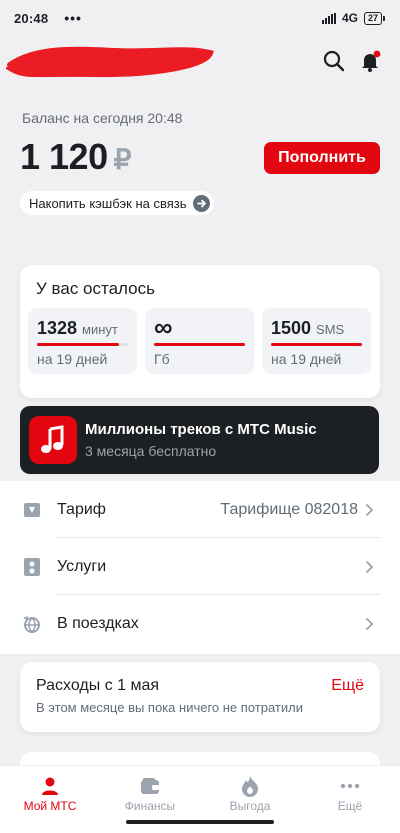 The height and width of the screenshot is (833, 400). What do you see at coordinates (200, 509) in the screenshot?
I see `menu-item-tariff: Тариф Тарифище 082018` at bounding box center [200, 509].